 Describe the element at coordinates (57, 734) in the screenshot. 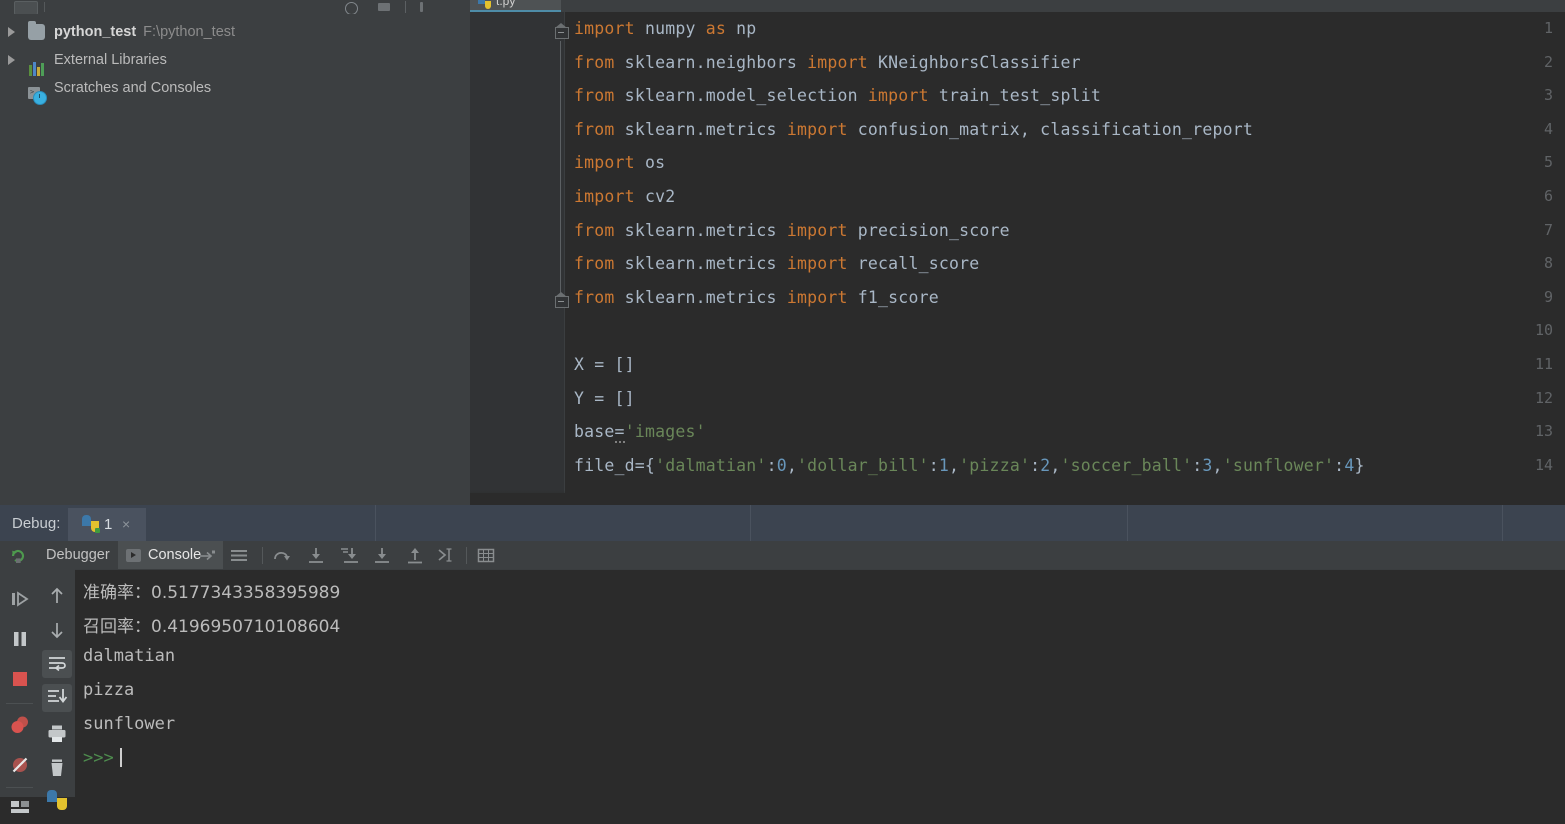

I see `print-icon` at that location.